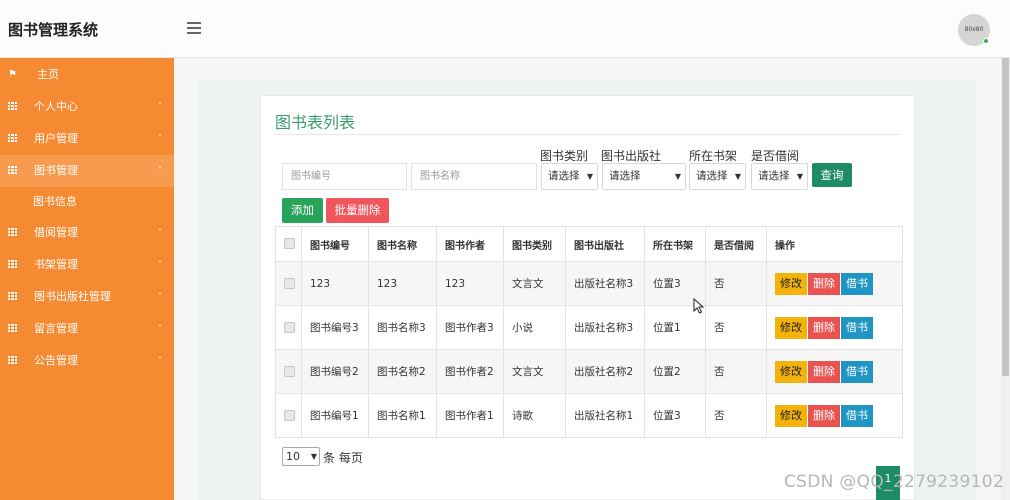 This screenshot has height=500, width=1010. Describe the element at coordinates (986, 41) in the screenshot. I see `online-status-dot` at that location.